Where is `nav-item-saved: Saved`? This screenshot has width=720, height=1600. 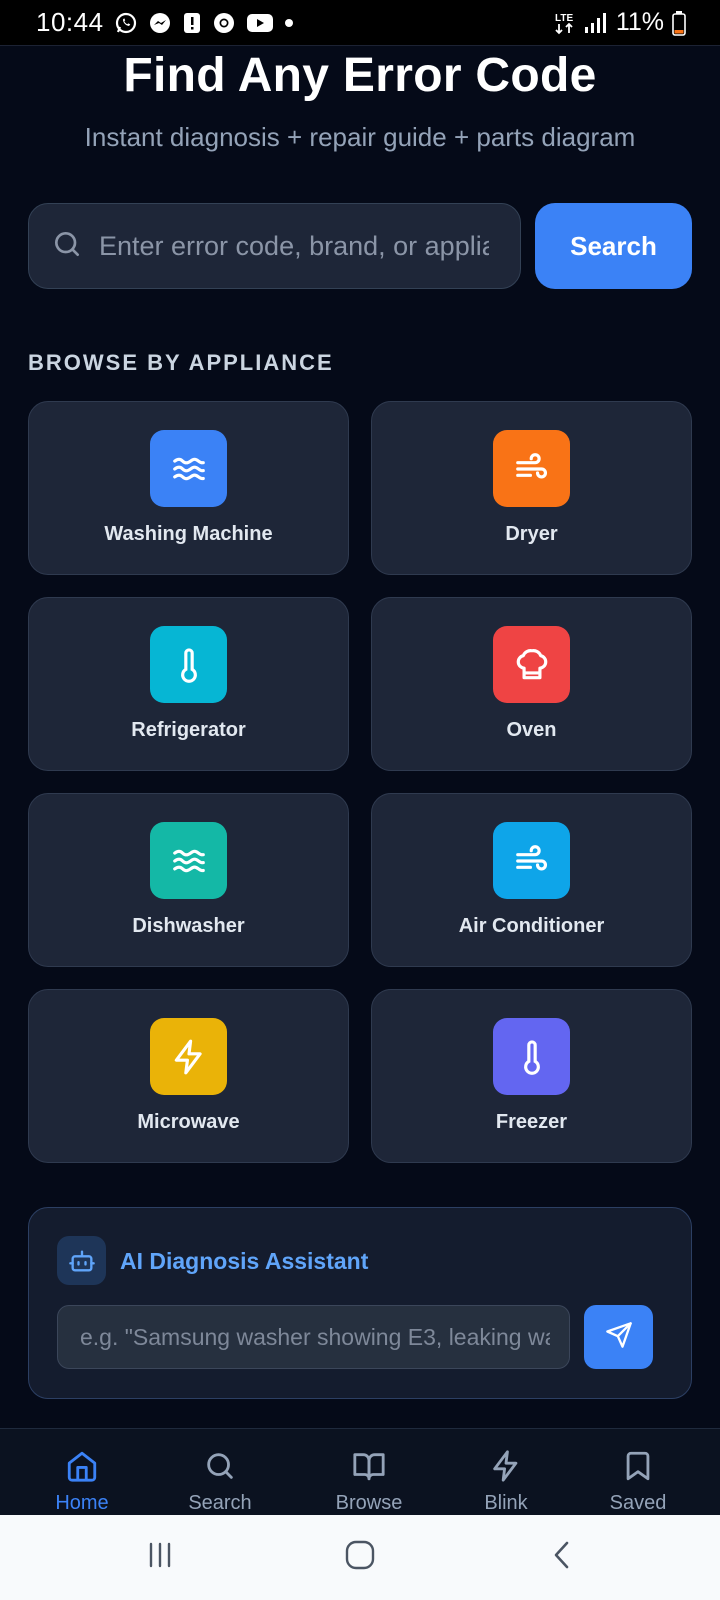 nav-item-saved: Saved is located at coordinates (638, 1472).